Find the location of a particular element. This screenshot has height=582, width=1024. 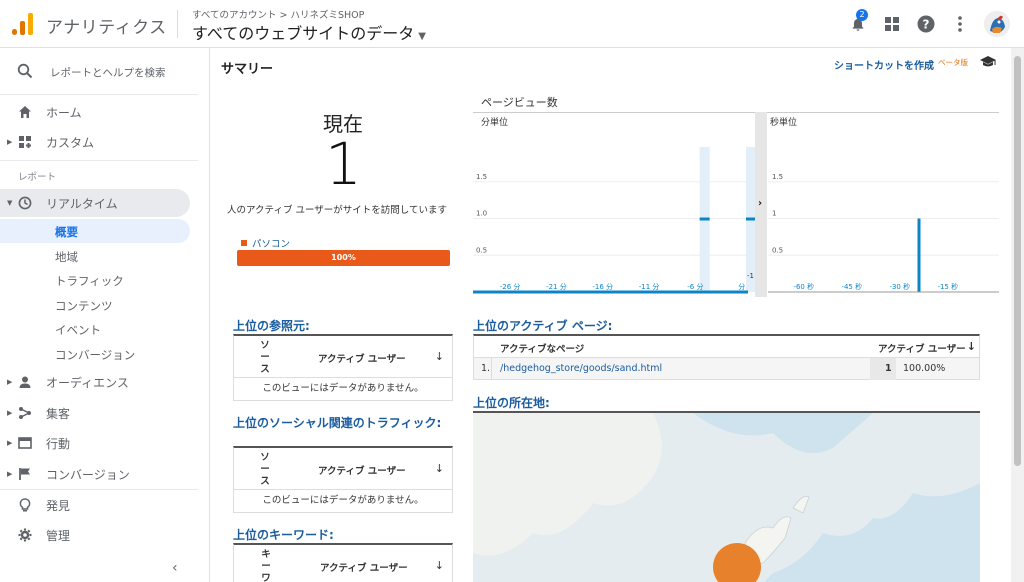

seconds-x-tick-label: -15 秒 is located at coordinates (947, 286).